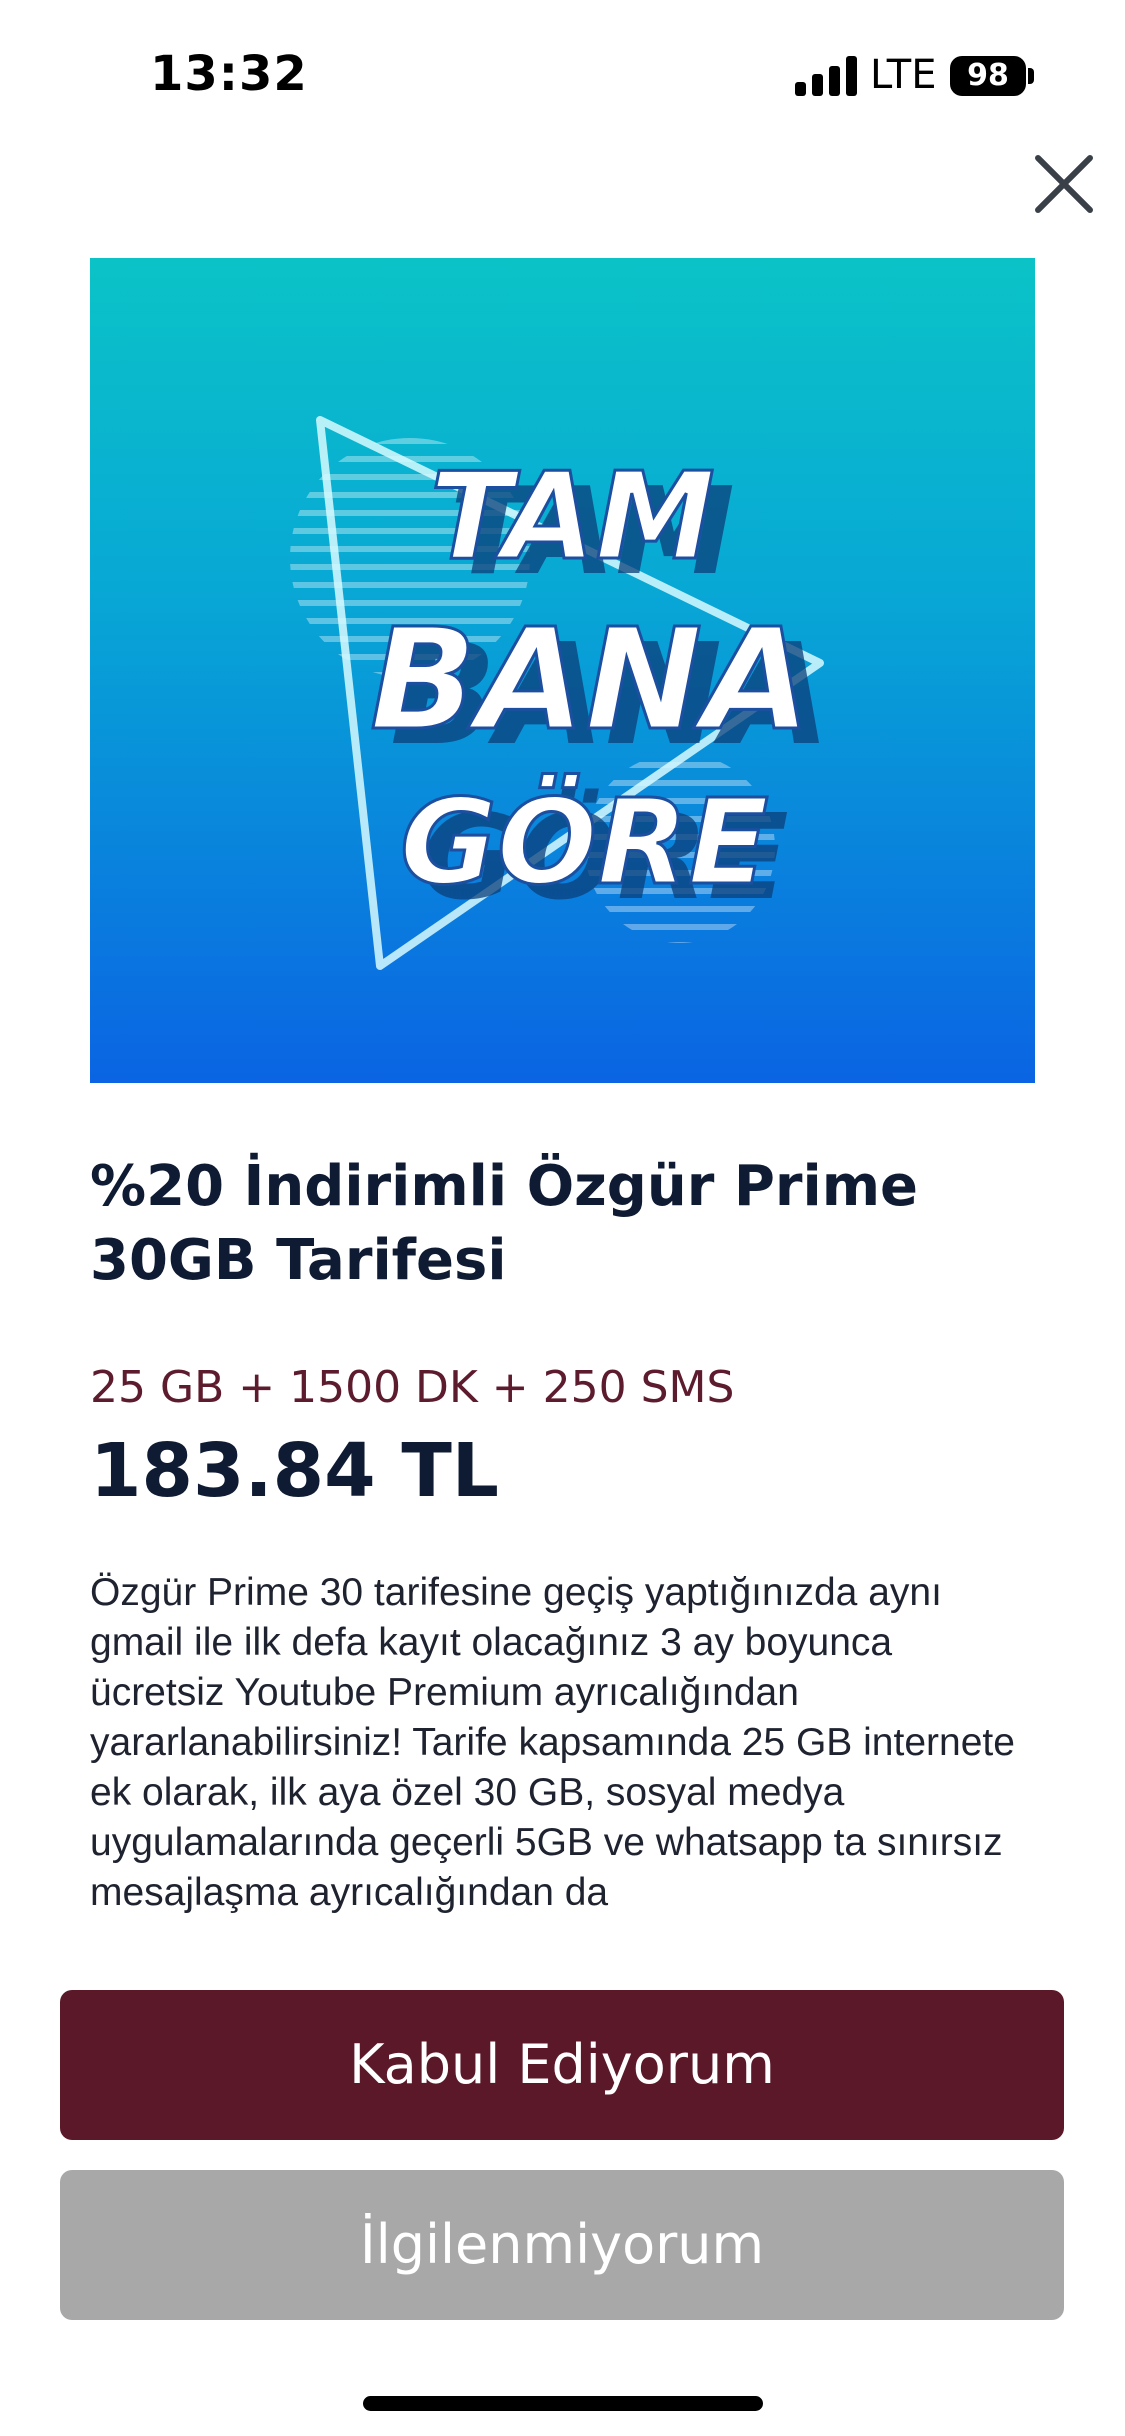 The height and width of the screenshot is (2436, 1125). What do you see at coordinates (988, 76) in the screenshot?
I see `battery-icon: 98` at bounding box center [988, 76].